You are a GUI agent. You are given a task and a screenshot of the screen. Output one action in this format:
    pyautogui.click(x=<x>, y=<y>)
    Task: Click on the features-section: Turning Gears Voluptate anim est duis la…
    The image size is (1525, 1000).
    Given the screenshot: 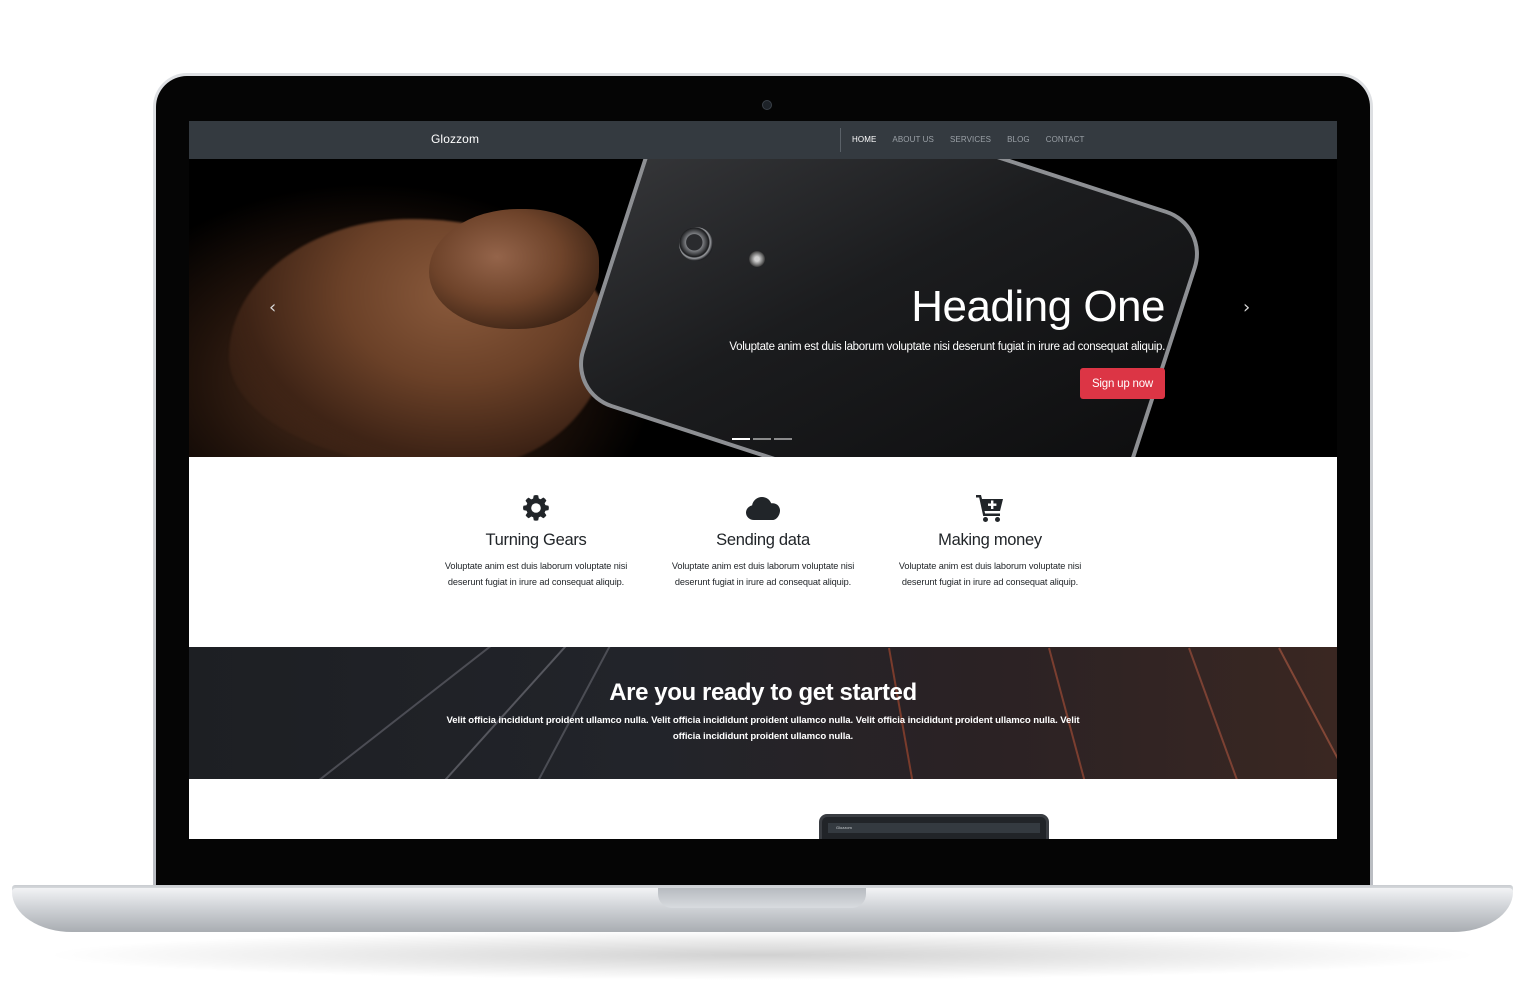 What is the action you would take?
    pyautogui.click(x=763, y=552)
    